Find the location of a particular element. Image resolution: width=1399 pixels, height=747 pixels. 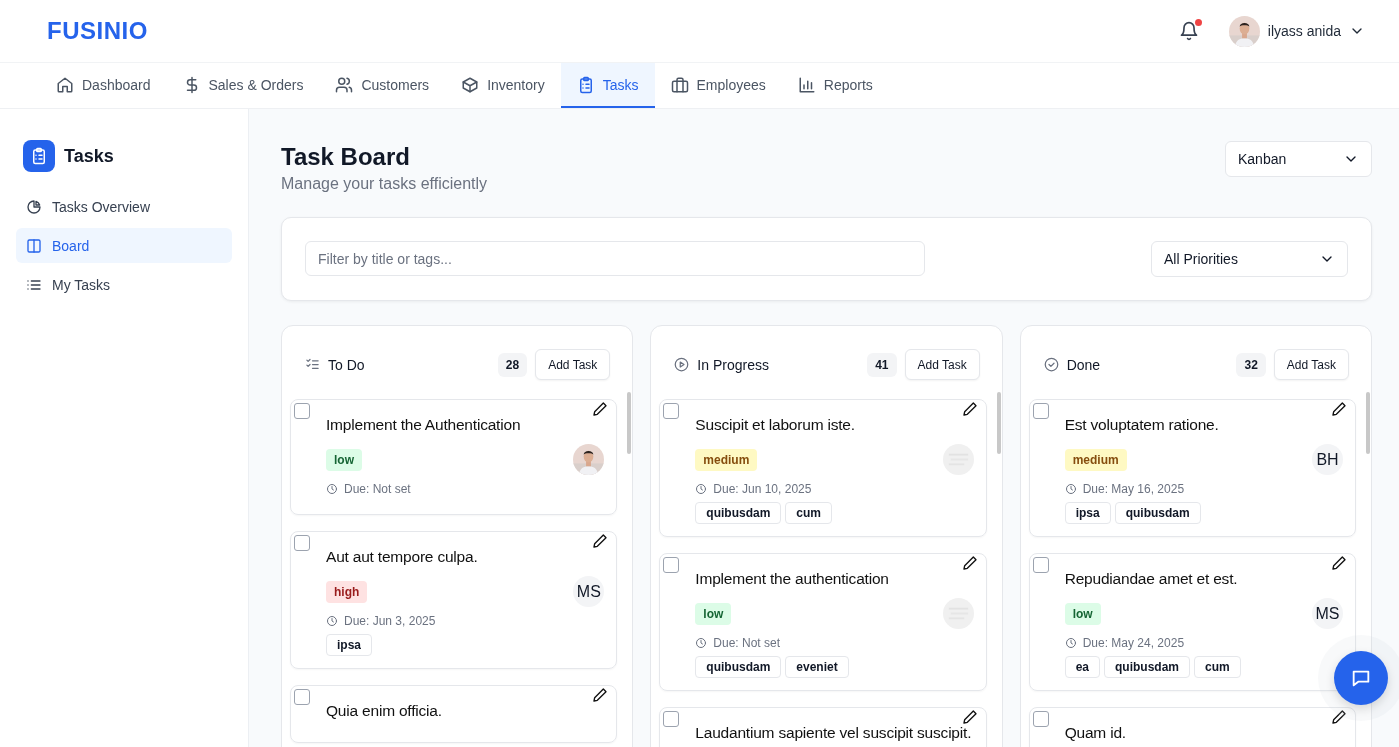

nav-tab: Reports is located at coordinates (835, 85).